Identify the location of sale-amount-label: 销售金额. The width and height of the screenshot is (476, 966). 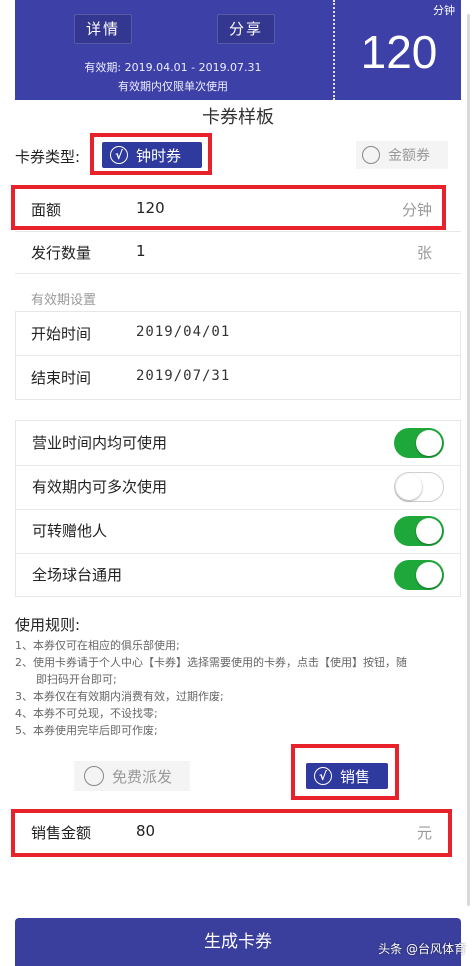
(61, 833).